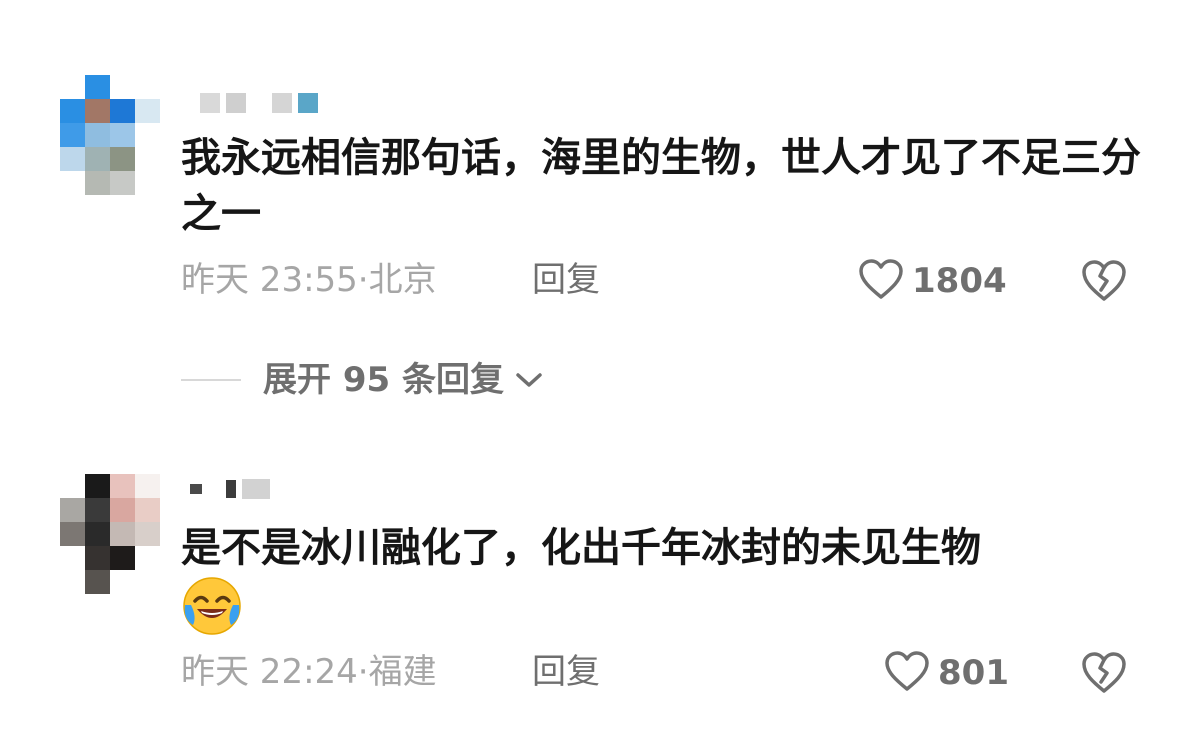 The image size is (1179, 751). What do you see at coordinates (211, 380) in the screenshot?
I see `divider-line` at bounding box center [211, 380].